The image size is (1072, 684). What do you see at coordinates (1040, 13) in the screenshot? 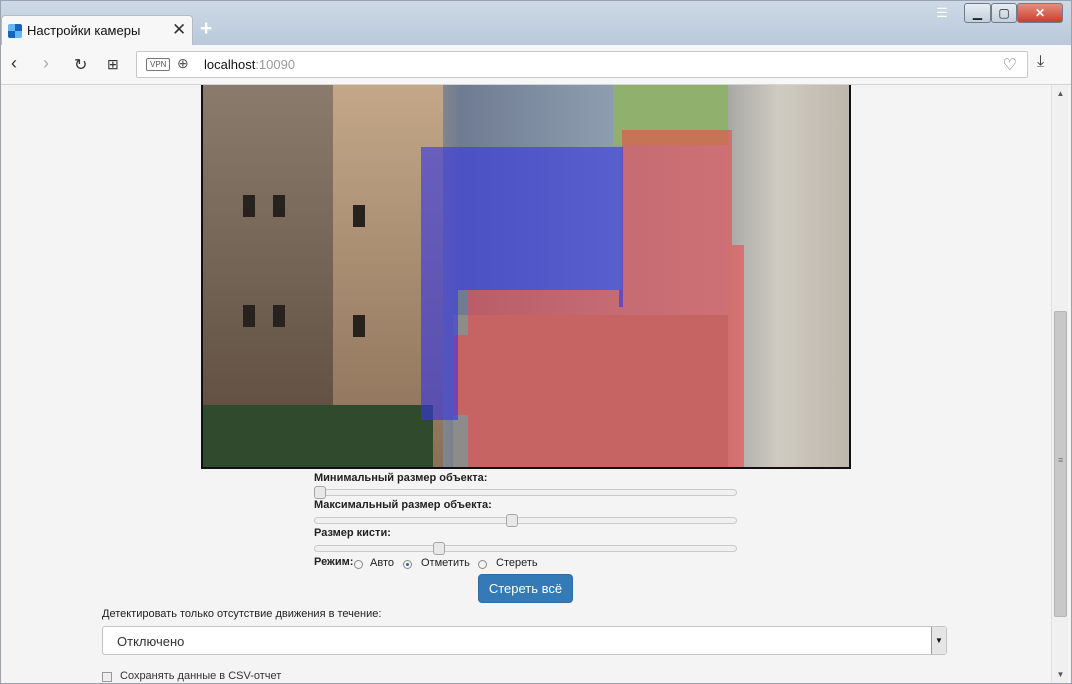
I see `close-window-icon: ✕` at bounding box center [1040, 13].